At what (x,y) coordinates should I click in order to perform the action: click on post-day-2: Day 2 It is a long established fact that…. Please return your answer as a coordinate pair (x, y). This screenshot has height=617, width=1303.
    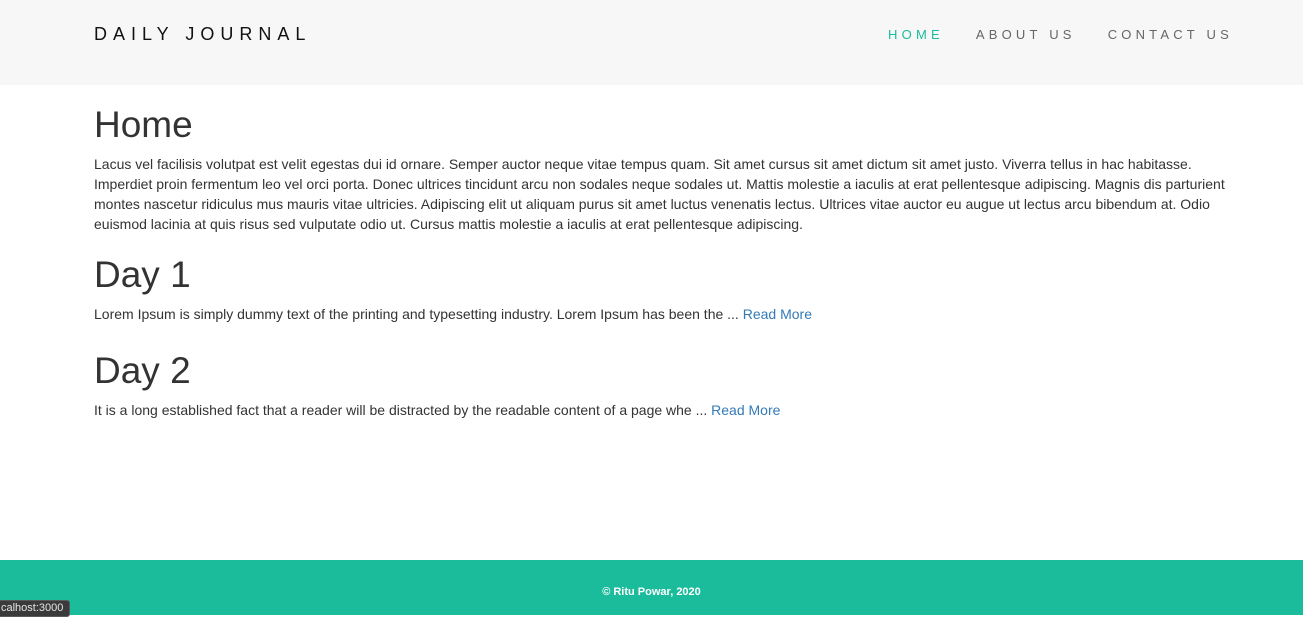
    Looking at the image, I should click on (661, 383).